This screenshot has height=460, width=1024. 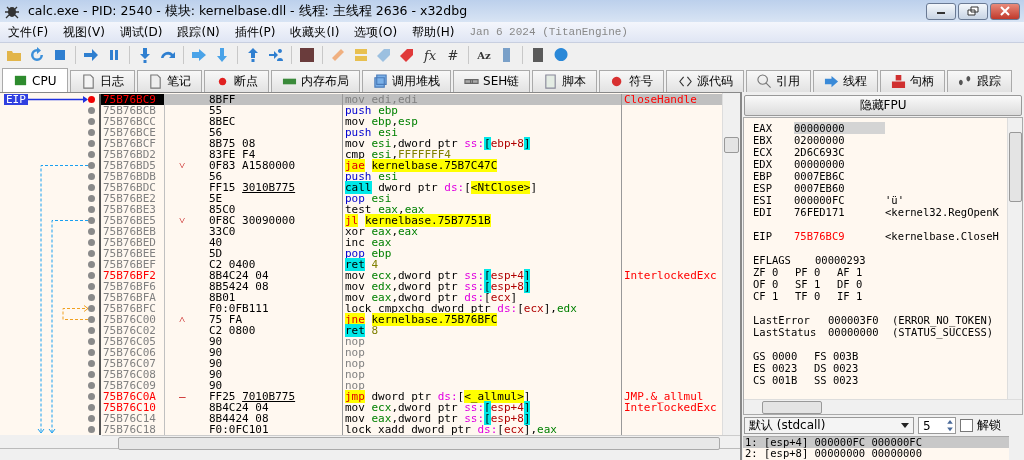 What do you see at coordinates (839, 236) in the screenshot?
I see `register-value: 75B76BC9` at bounding box center [839, 236].